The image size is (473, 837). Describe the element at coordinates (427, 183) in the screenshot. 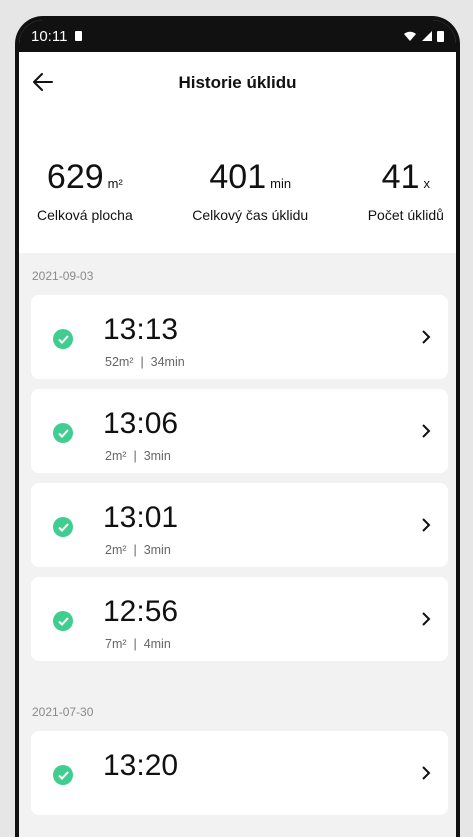

I see `stat-unit: x` at that location.